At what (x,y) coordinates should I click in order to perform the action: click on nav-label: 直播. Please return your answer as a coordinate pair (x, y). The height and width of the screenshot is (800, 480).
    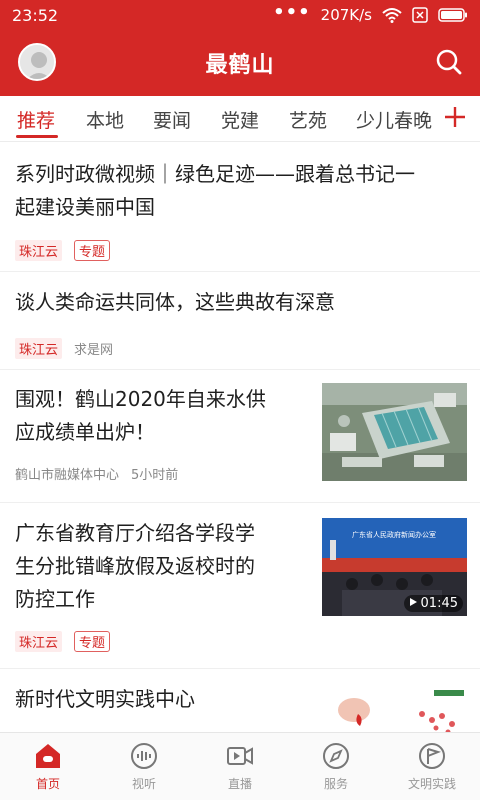
    Looking at the image, I should click on (239, 784).